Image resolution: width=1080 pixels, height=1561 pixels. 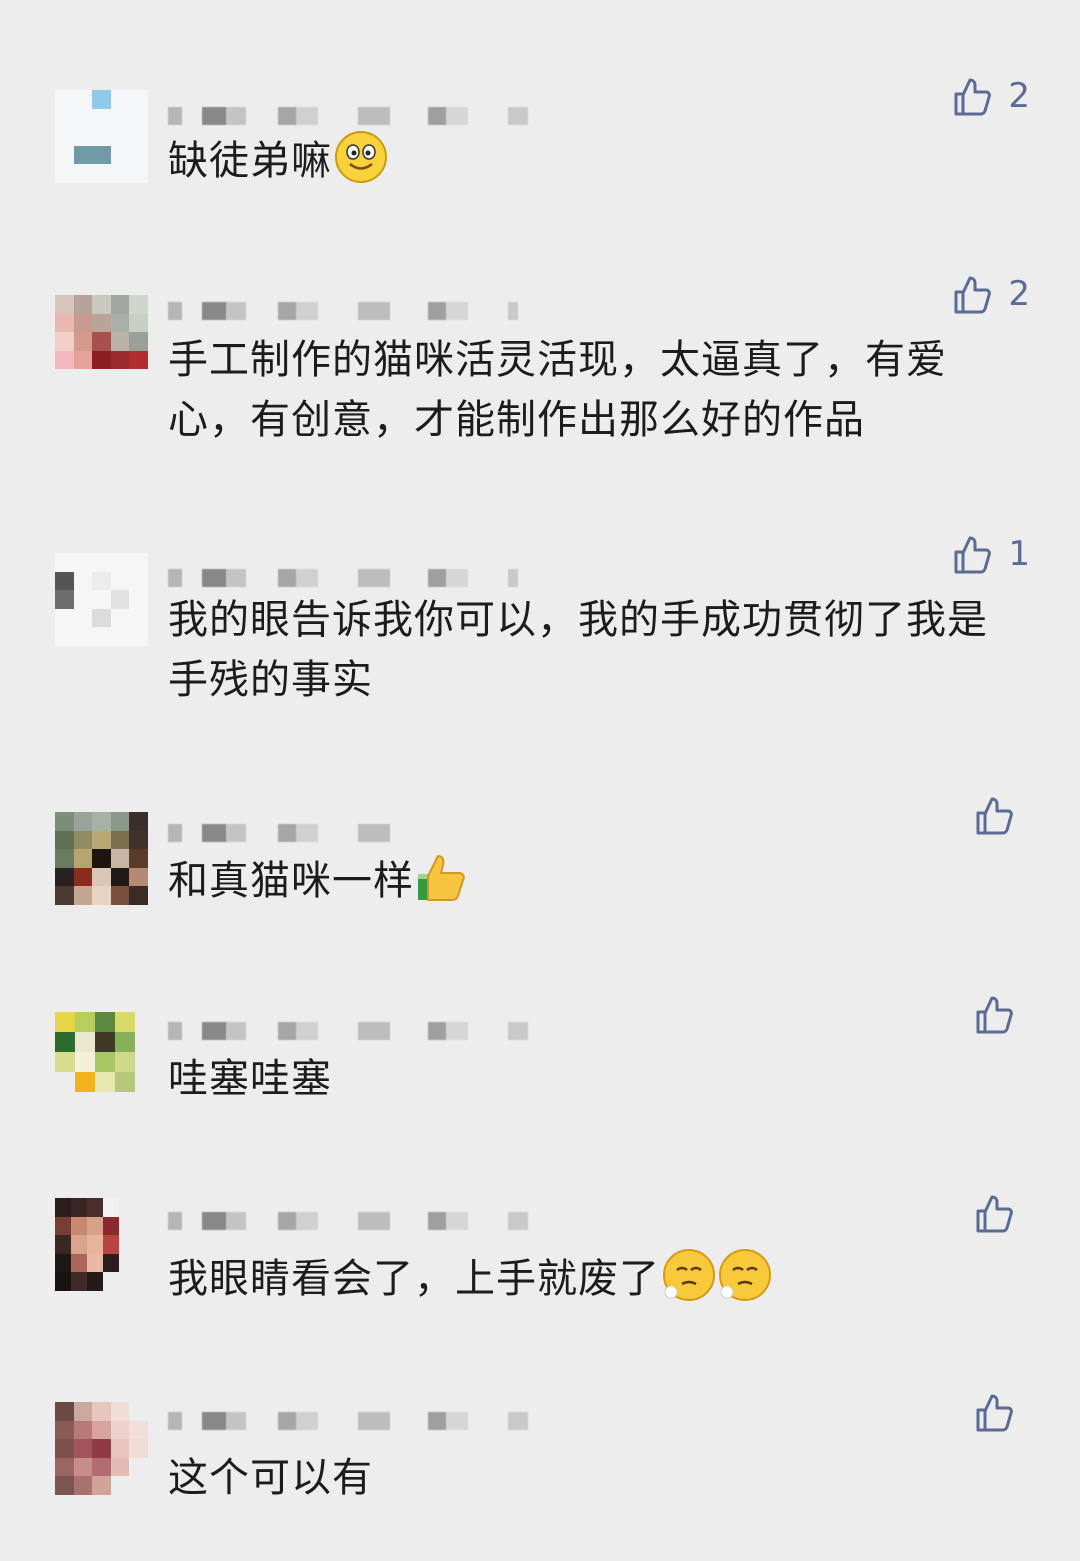 What do you see at coordinates (441, 877) in the screenshot?
I see `thumbs-up-emoji-icon` at bounding box center [441, 877].